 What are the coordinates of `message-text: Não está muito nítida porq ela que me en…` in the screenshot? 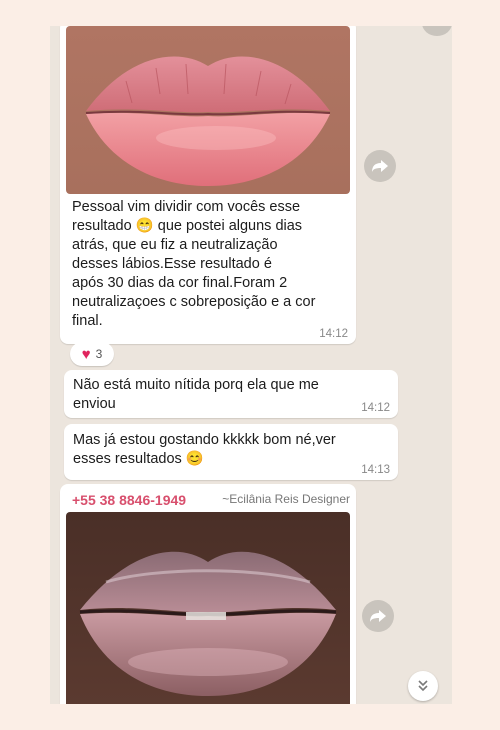 It's located at (196, 394).